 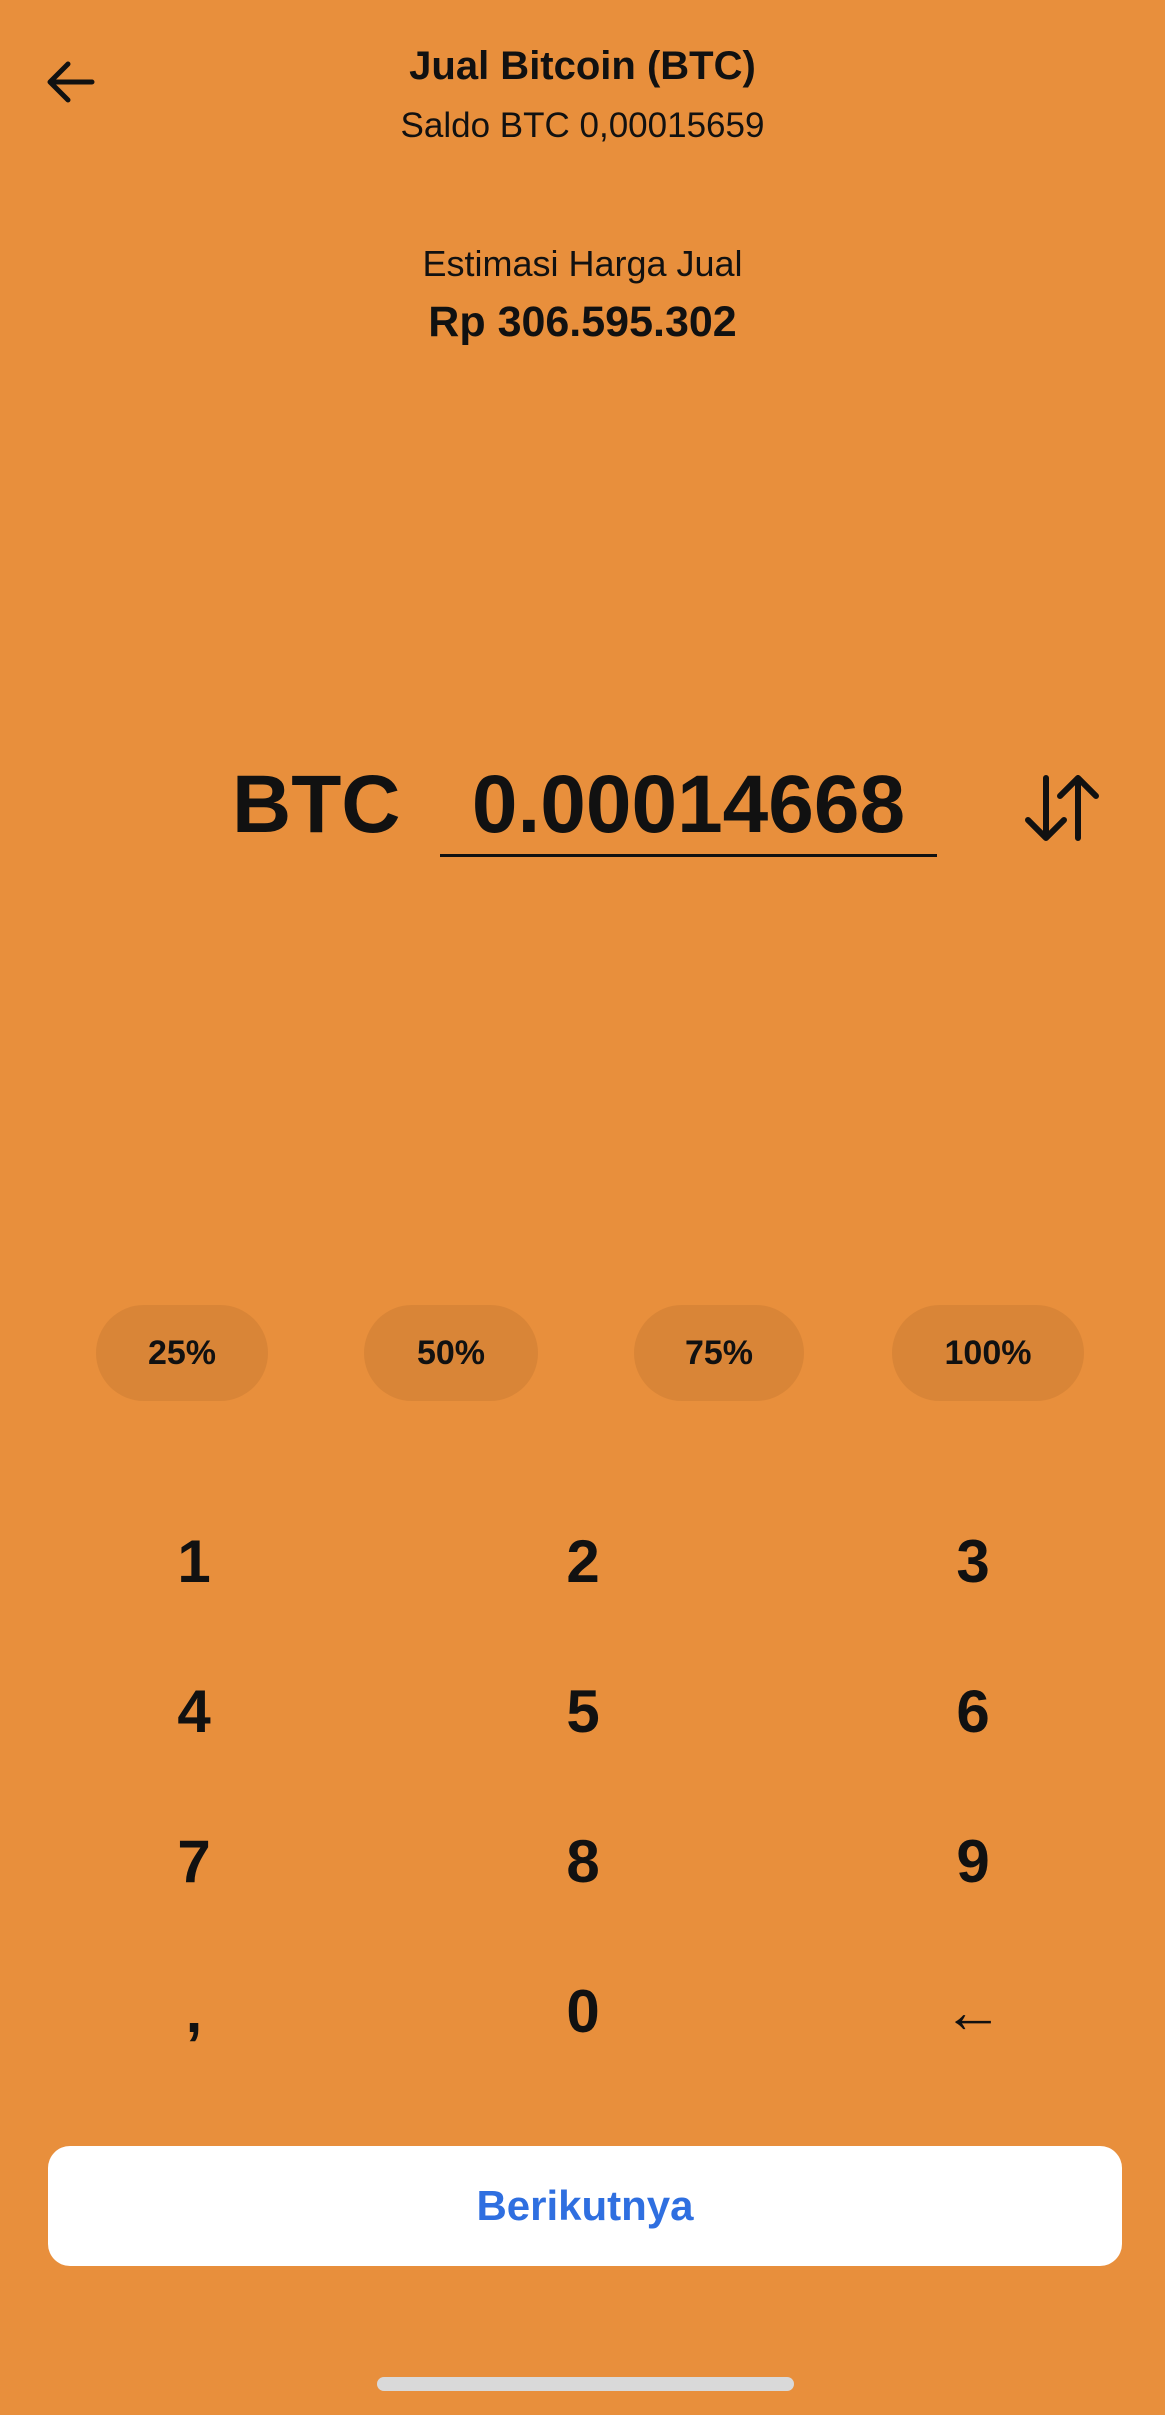 I want to click on swap-vertical-icon, so click(x=1062, y=808).